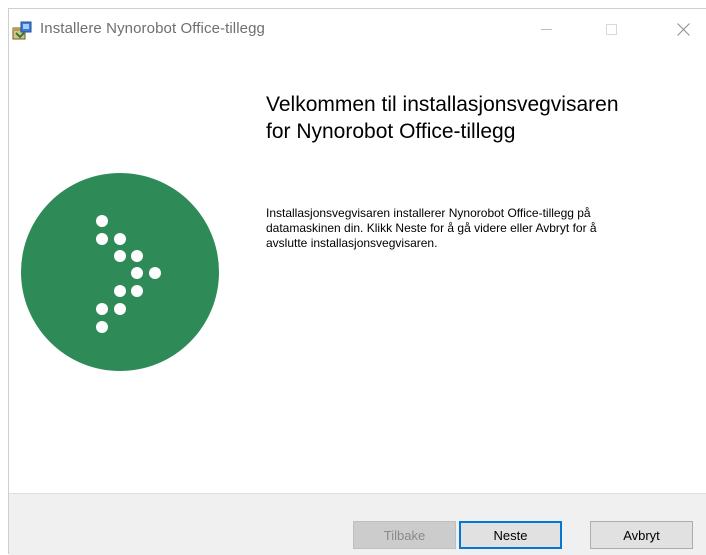 This screenshot has height=555, width=706. I want to click on logo-circle, so click(120, 272).